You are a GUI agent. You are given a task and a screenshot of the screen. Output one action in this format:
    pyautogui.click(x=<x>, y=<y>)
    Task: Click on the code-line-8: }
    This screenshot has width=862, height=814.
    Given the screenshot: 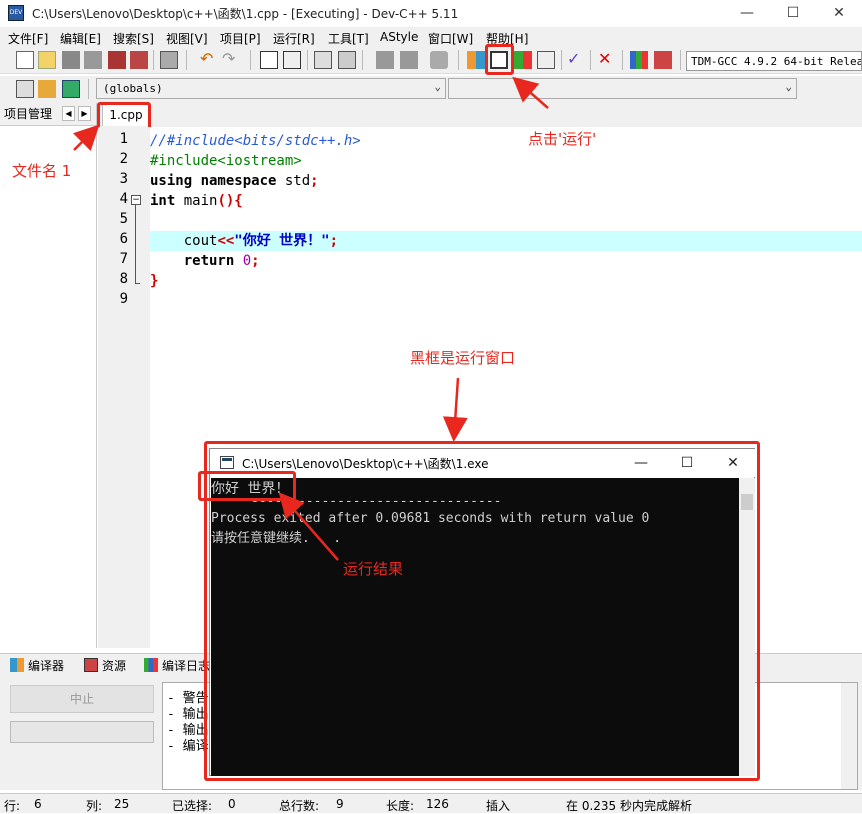 What is the action you would take?
    pyautogui.click(x=506, y=281)
    